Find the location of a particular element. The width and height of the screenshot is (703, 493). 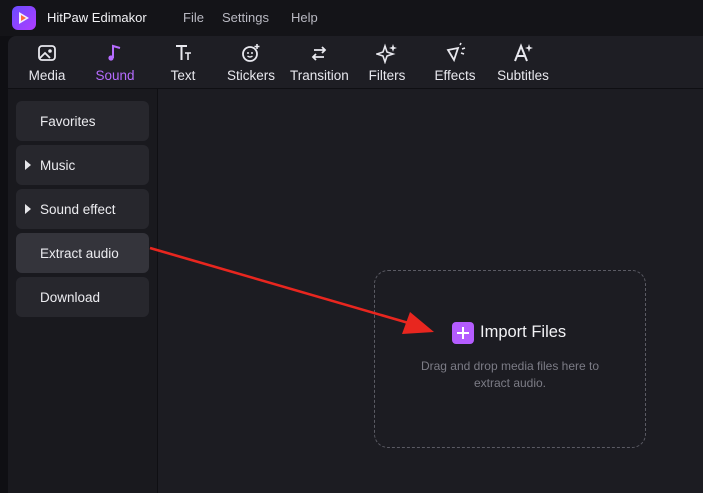

title-bar: HitPaw Edimakor File Settings Help is located at coordinates (351, 18).